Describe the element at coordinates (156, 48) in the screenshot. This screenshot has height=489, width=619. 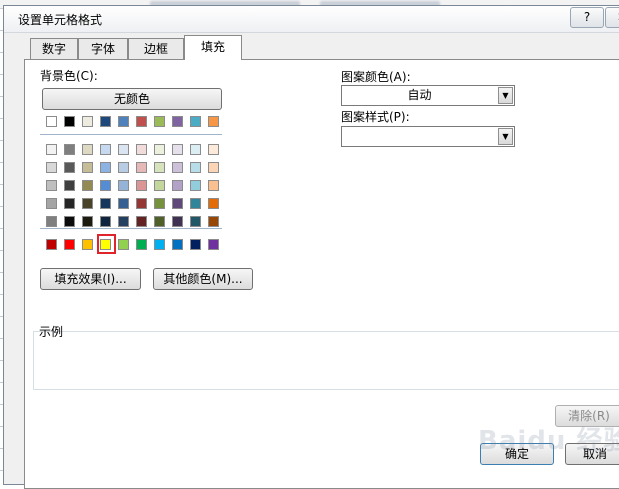
I see `tab-border: 边框` at that location.